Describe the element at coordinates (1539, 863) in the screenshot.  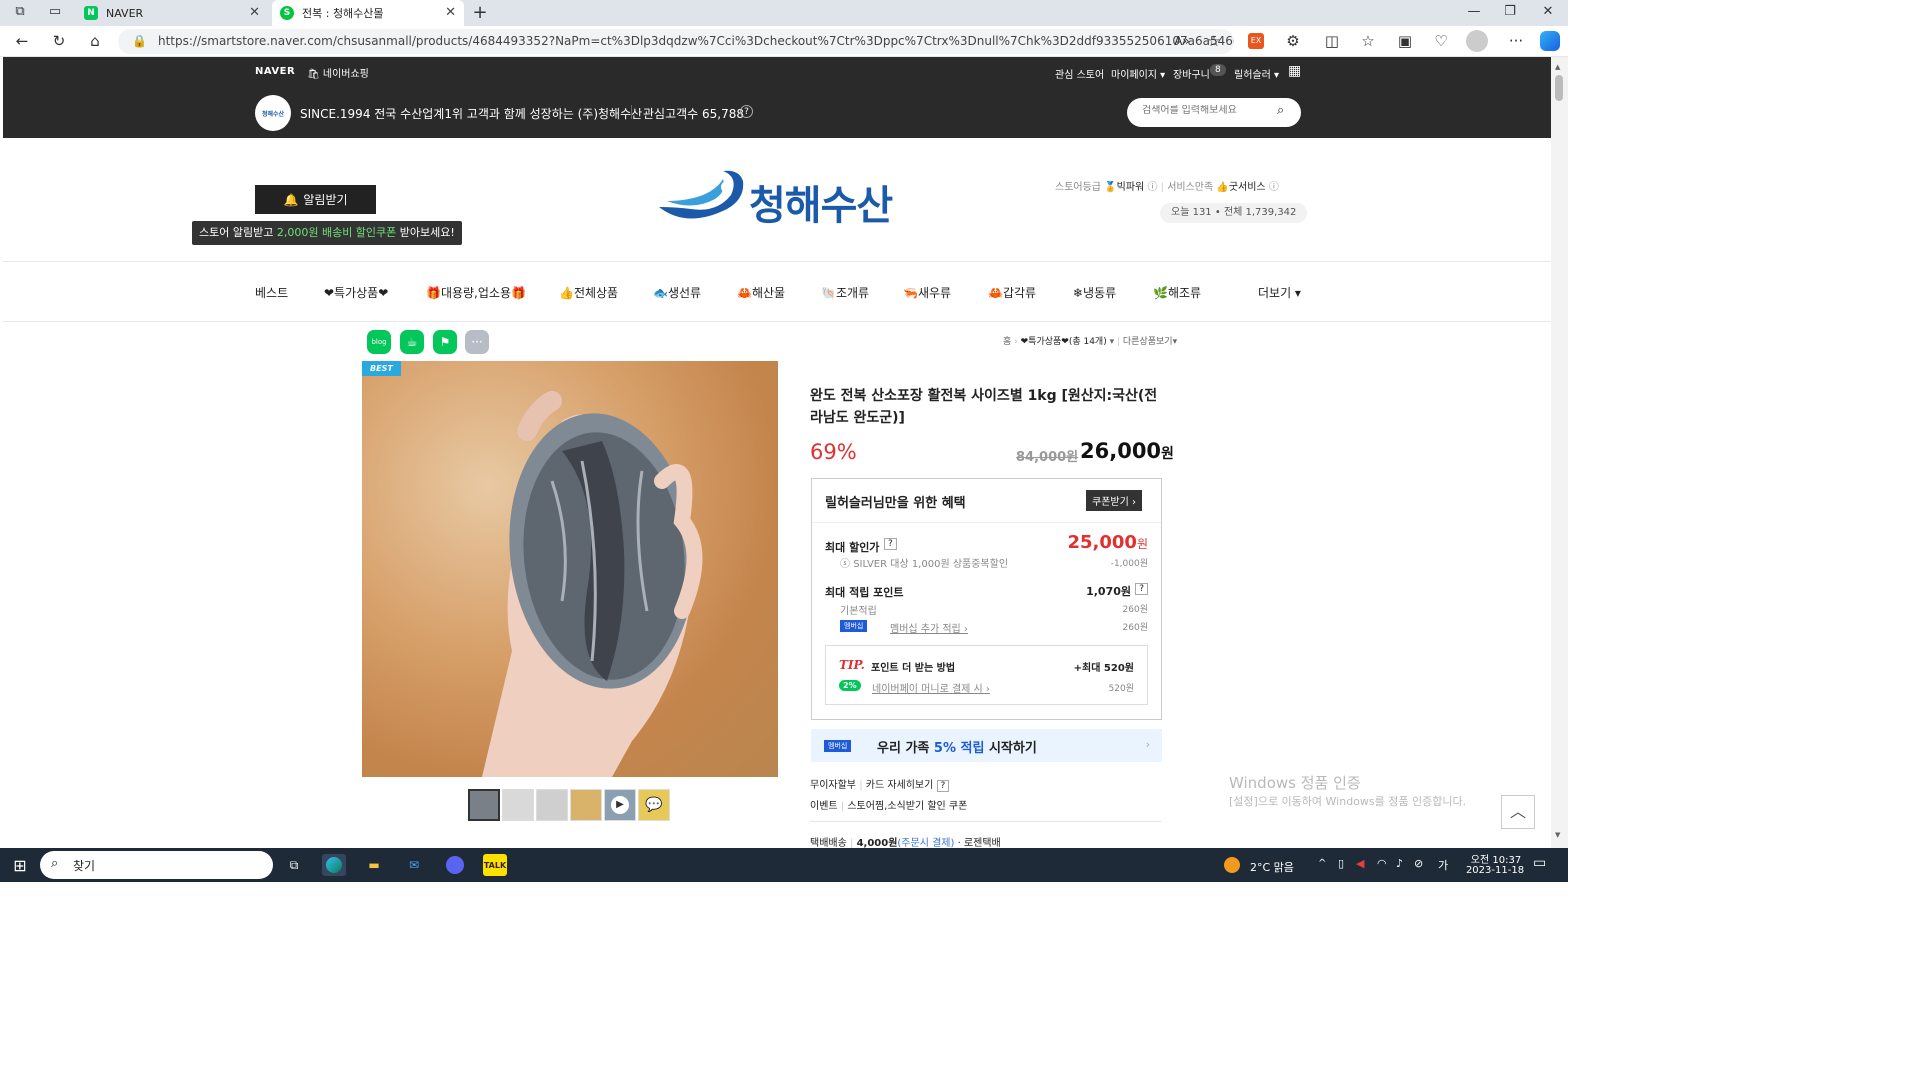
I see `notifications-icon: ▭` at that location.